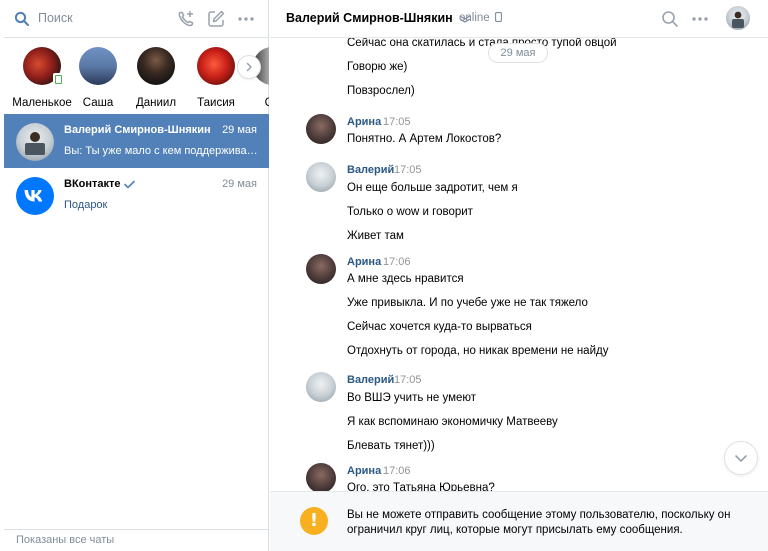  I want to click on mobile-icon, so click(498, 17).